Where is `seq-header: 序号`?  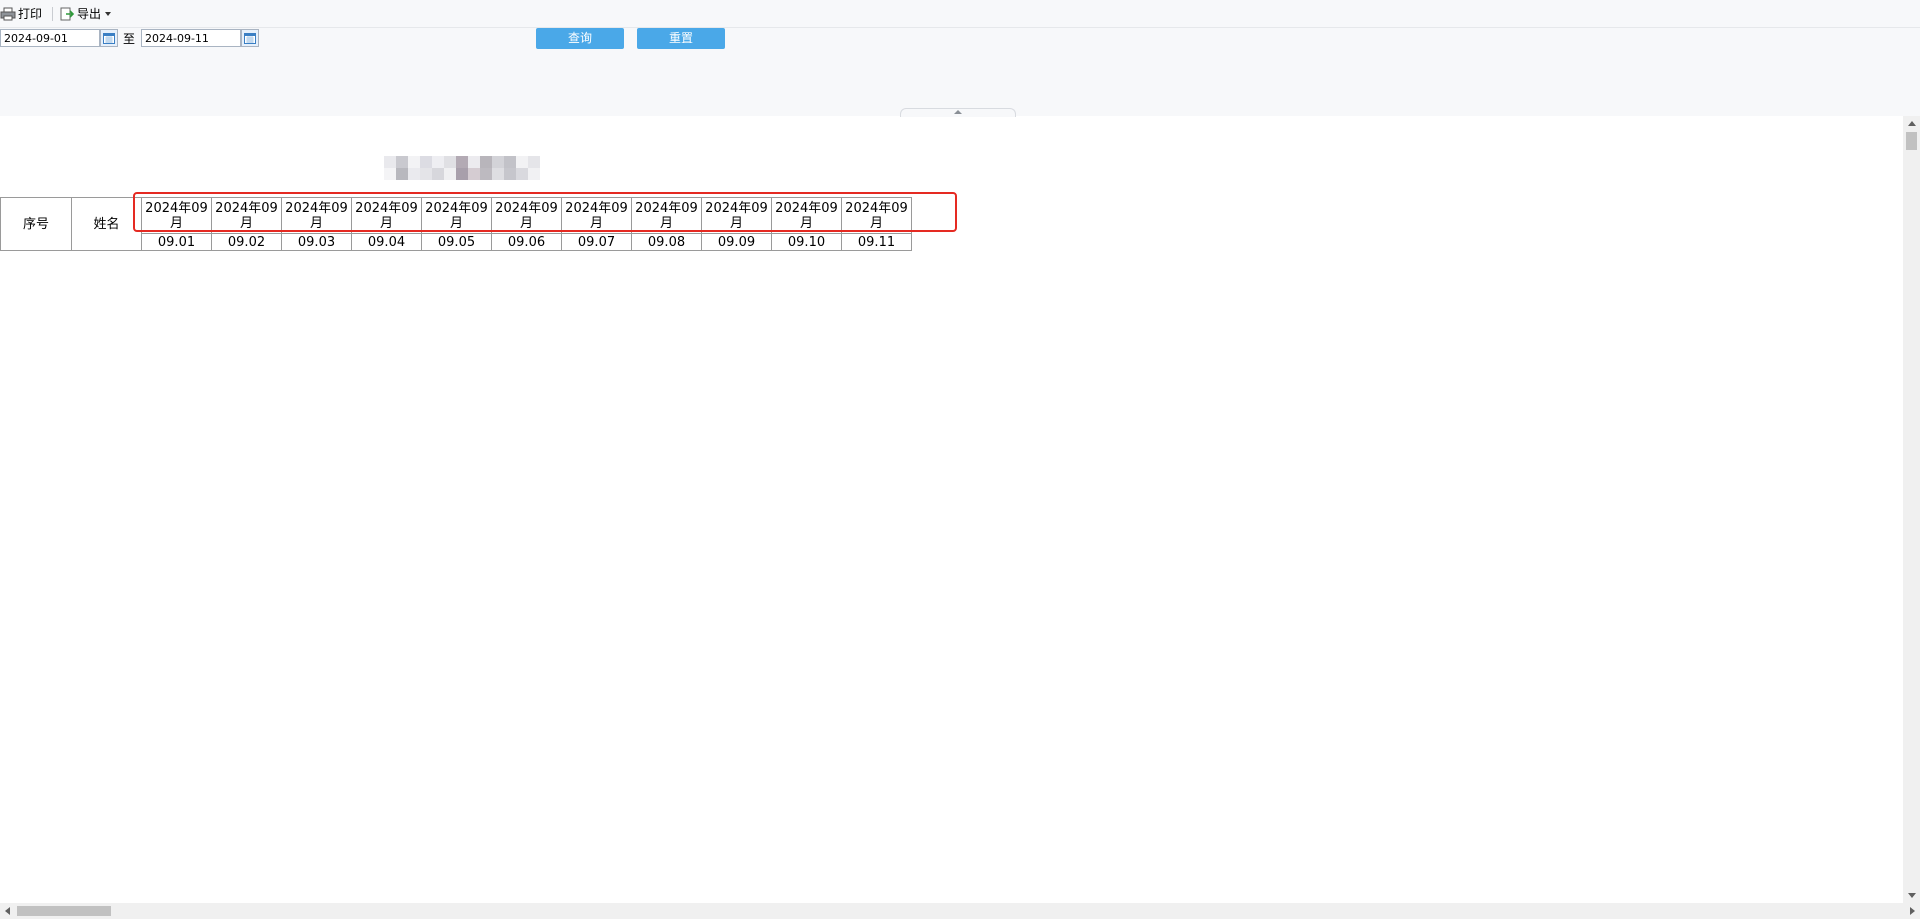 seq-header: 序号 is located at coordinates (36, 224).